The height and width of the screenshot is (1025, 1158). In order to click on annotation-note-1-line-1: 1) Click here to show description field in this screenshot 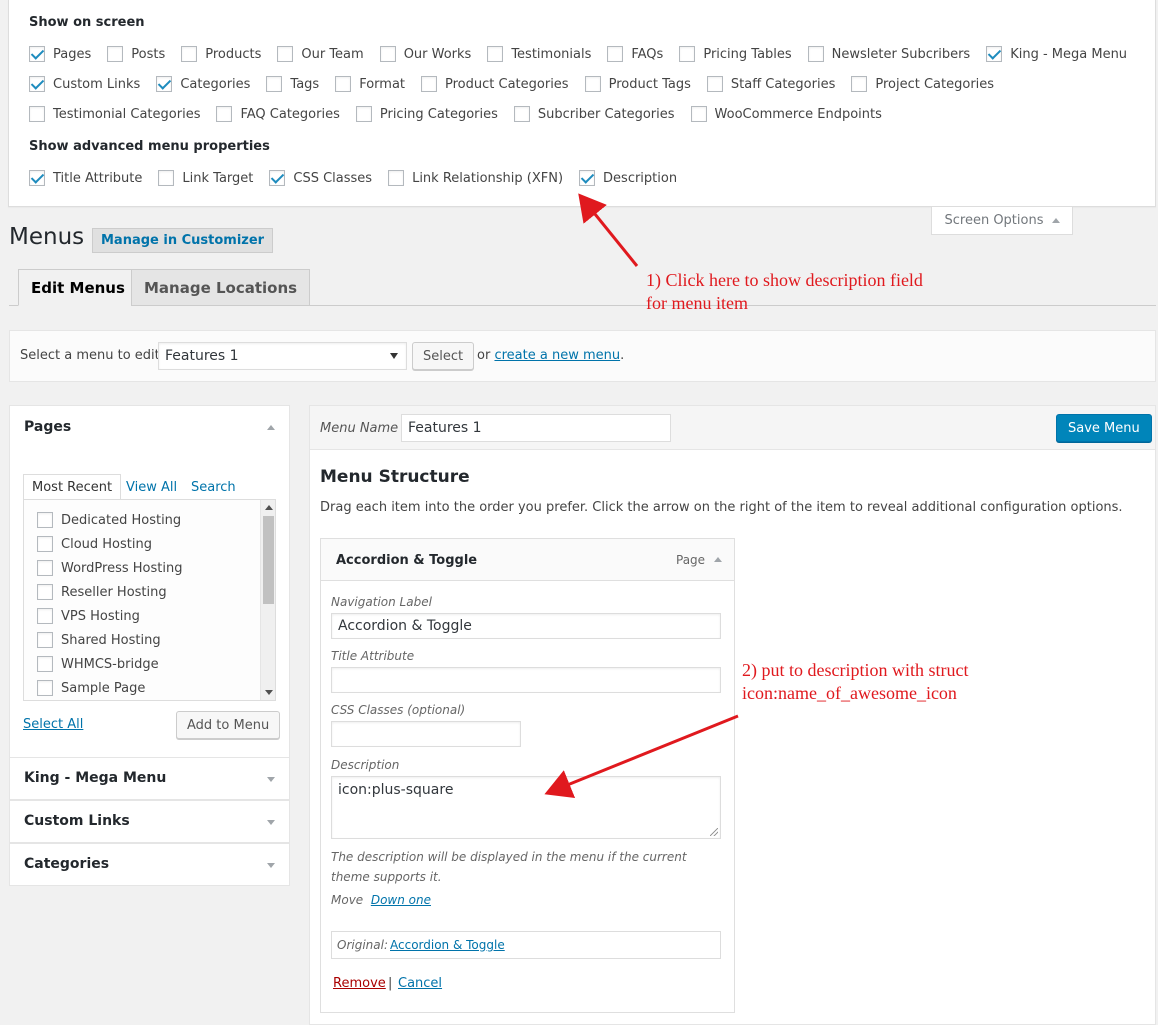, I will do `click(784, 280)`.